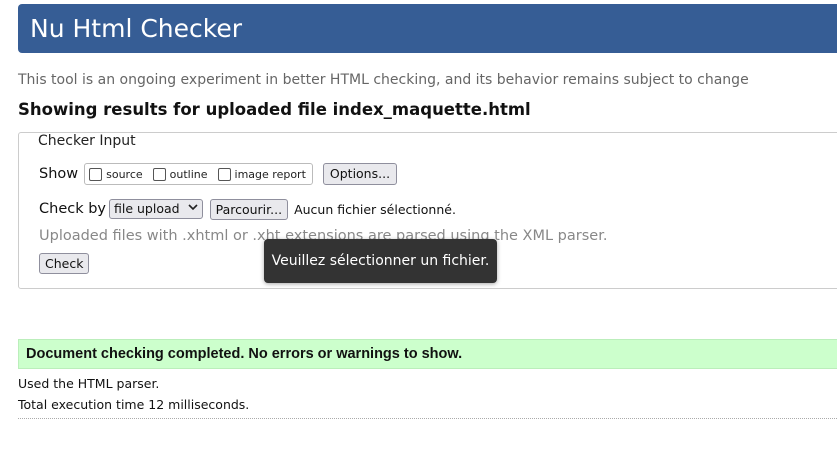 The height and width of the screenshot is (452, 837). I want to click on no-file-selected-text: Aucun fichier sélectionné., so click(375, 209).